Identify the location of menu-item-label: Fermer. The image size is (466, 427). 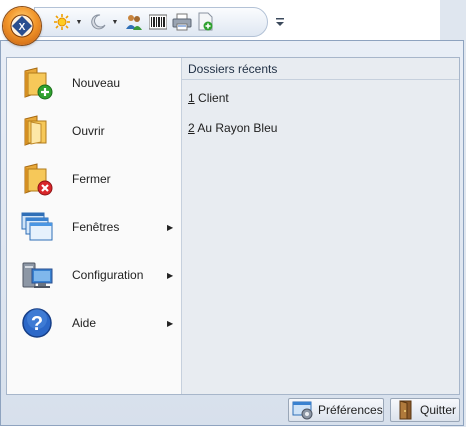
(91, 179).